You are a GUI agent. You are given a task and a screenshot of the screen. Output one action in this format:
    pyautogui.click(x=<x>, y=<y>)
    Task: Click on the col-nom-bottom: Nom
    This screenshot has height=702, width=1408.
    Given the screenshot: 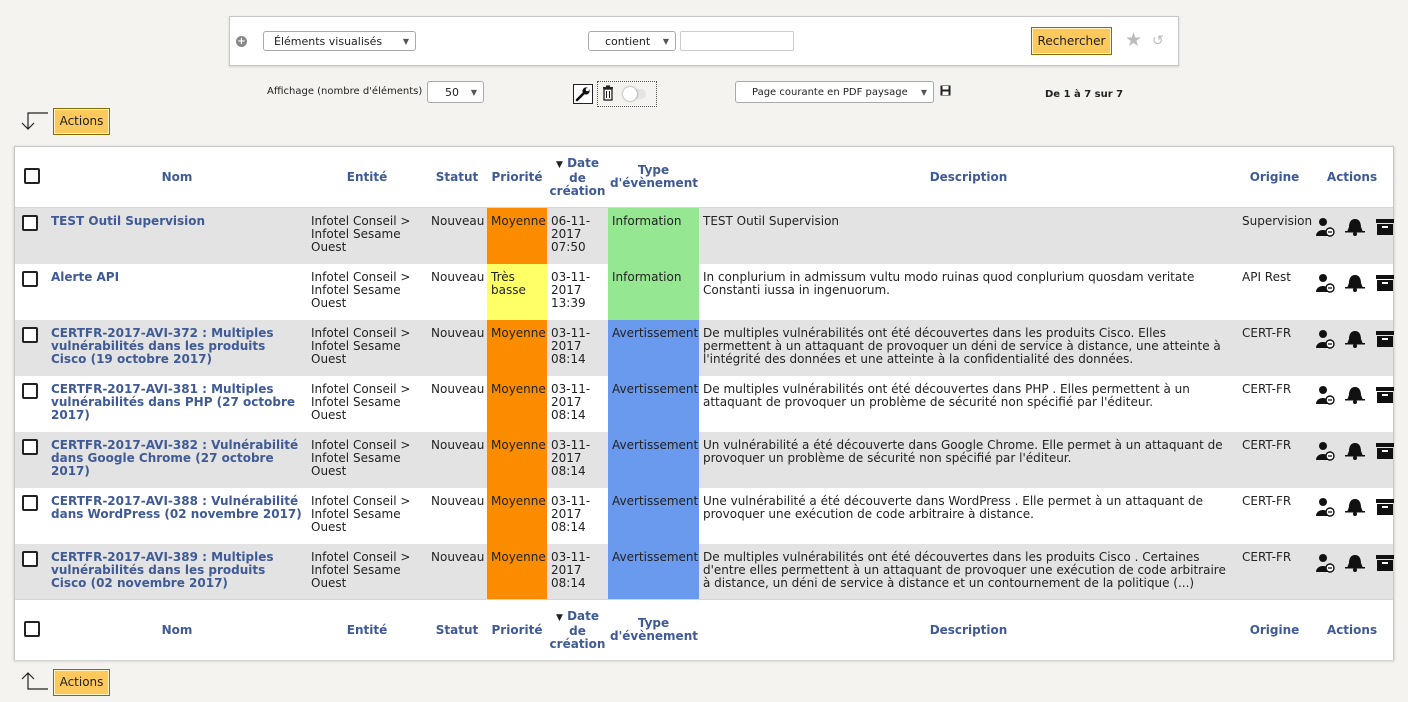 What is the action you would take?
    pyautogui.click(x=177, y=629)
    